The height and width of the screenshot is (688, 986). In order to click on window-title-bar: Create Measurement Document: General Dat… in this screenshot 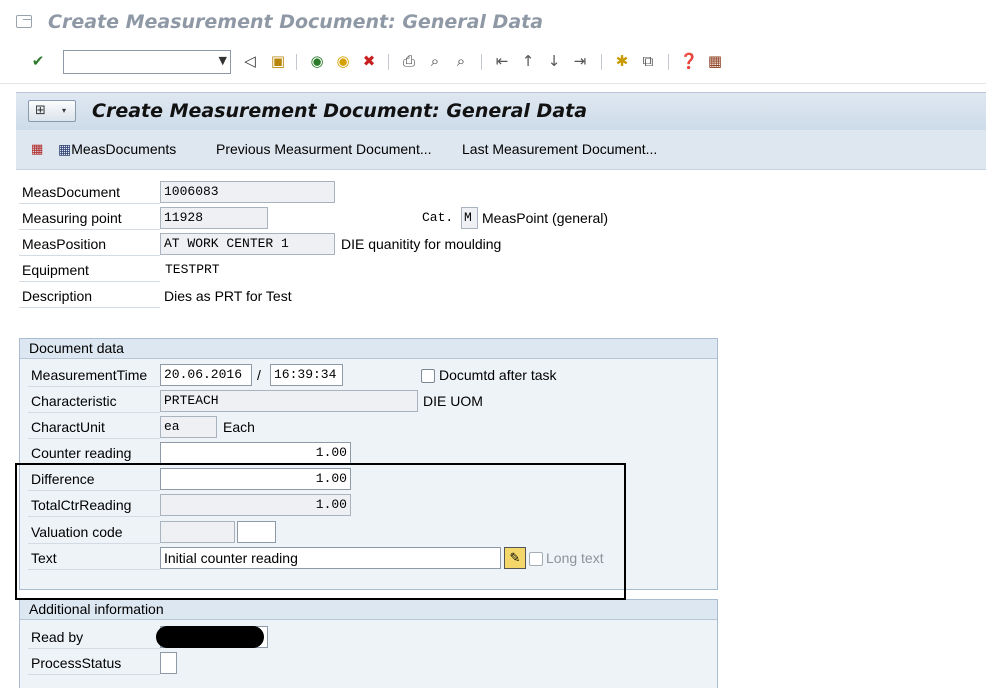, I will do `click(493, 22)`.